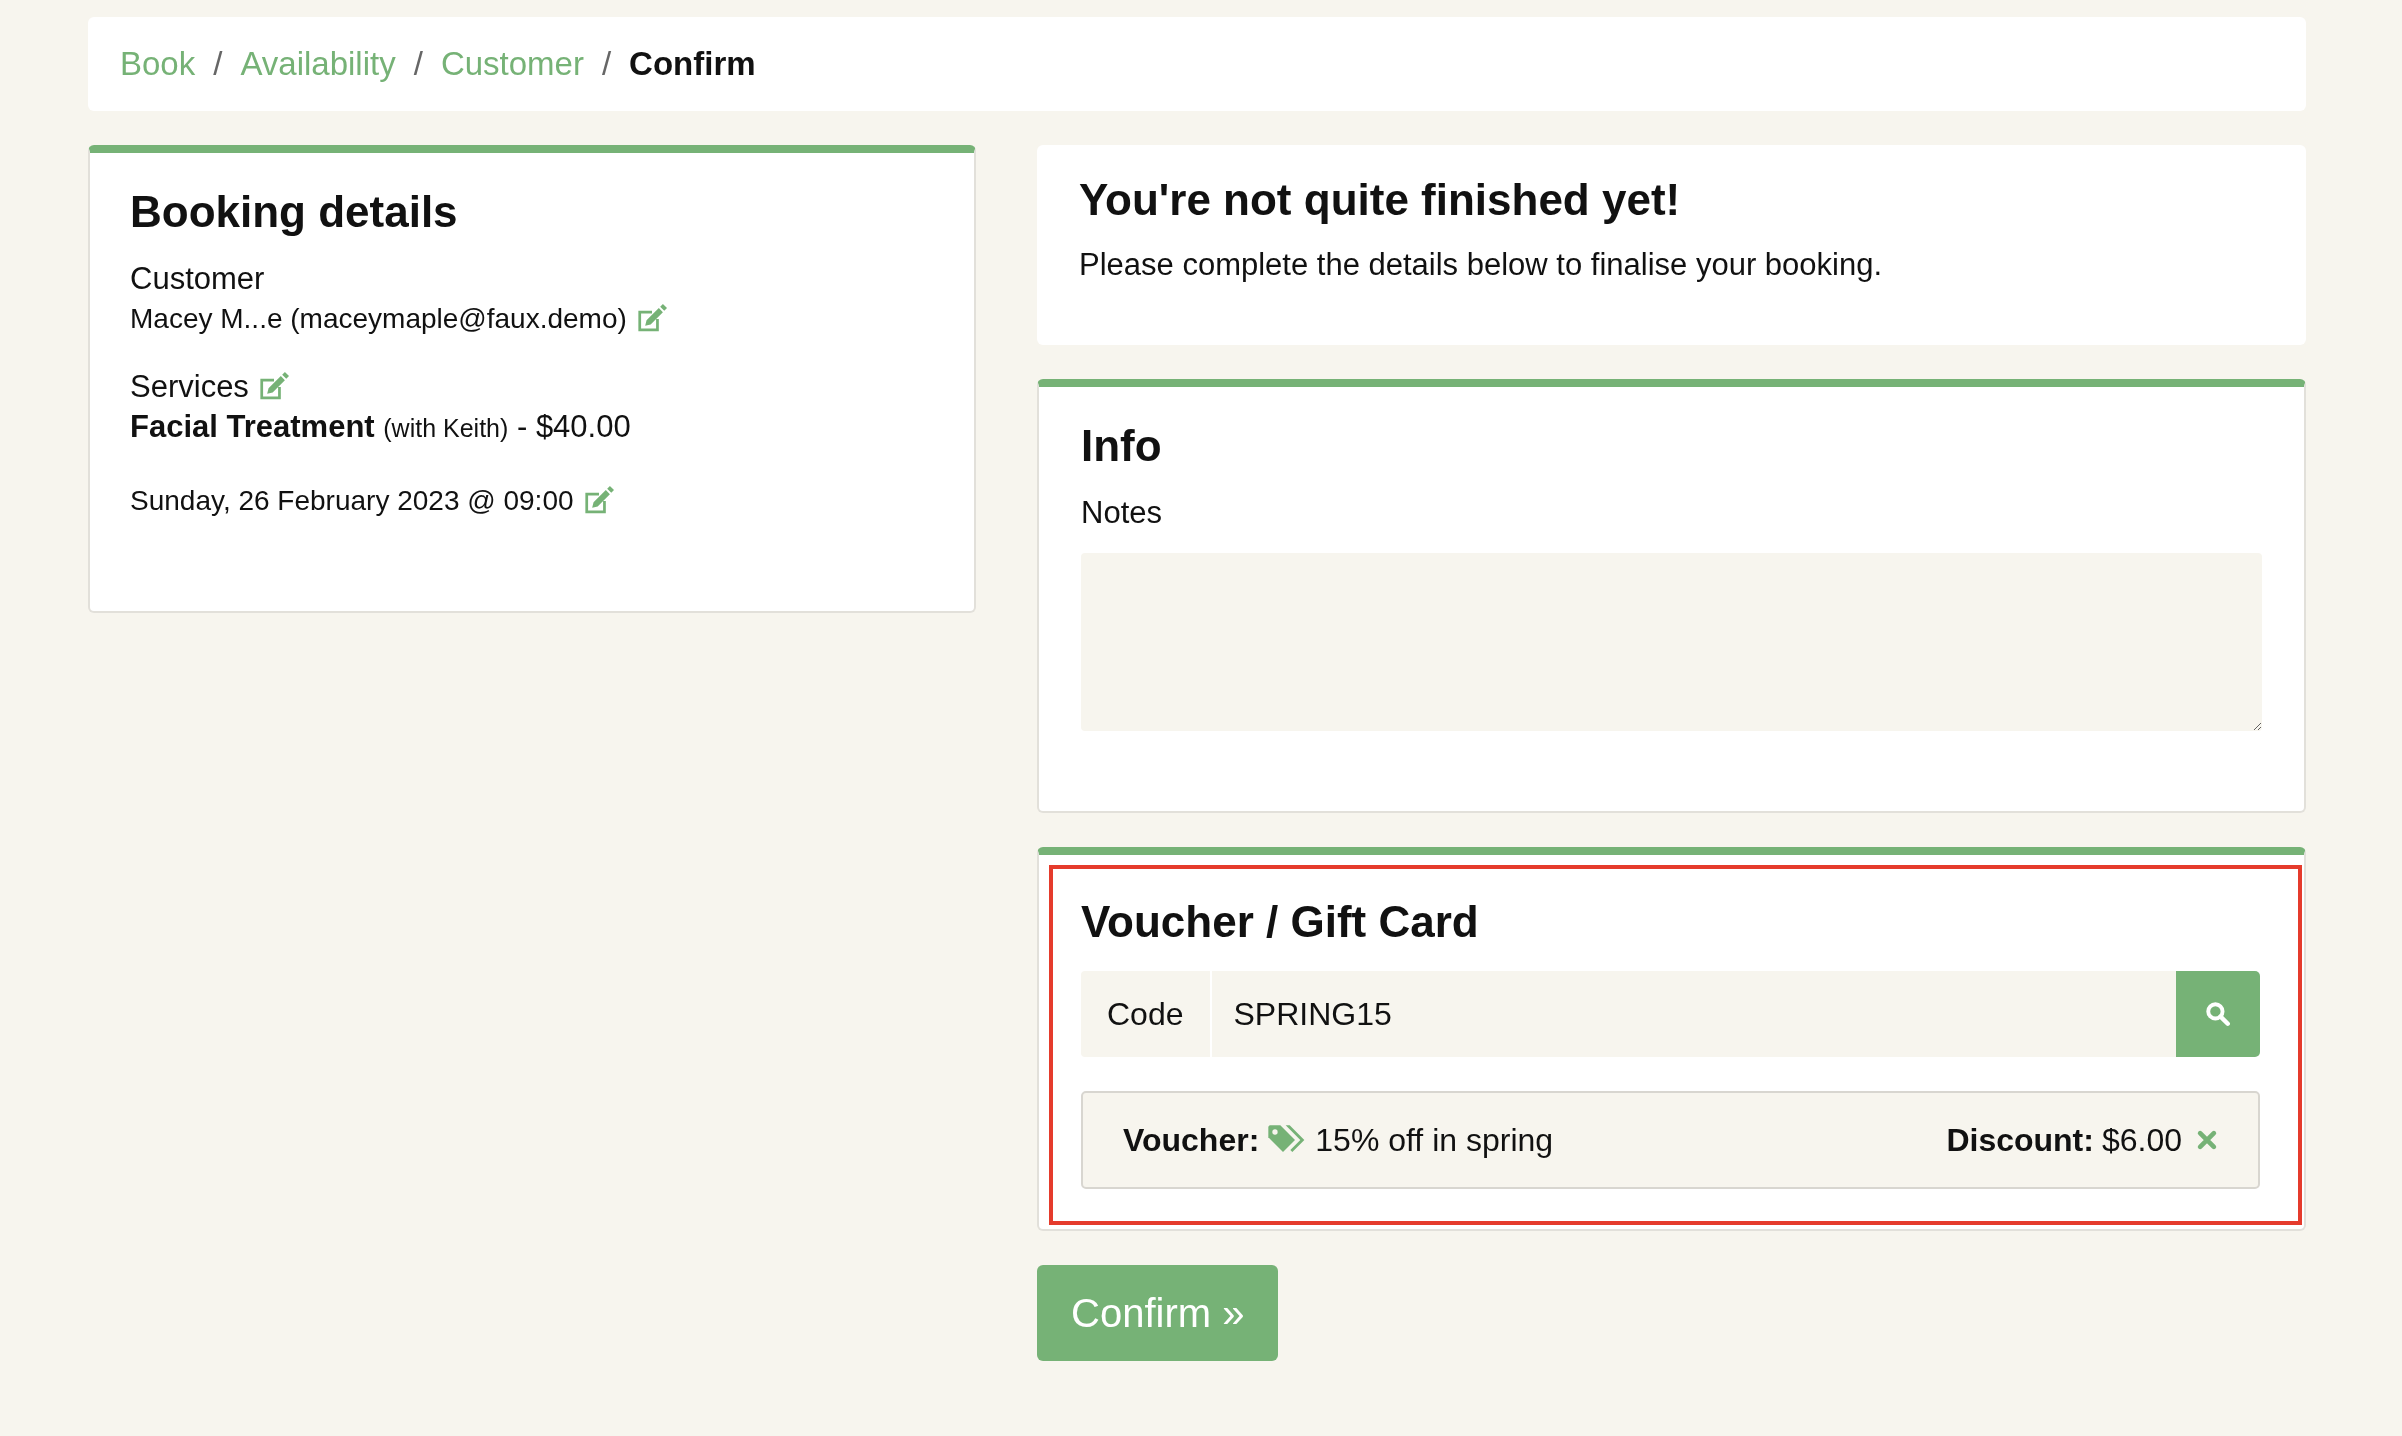 This screenshot has height=1436, width=2402. Describe the element at coordinates (294, 212) in the screenshot. I see `card-title: Booking details` at that location.